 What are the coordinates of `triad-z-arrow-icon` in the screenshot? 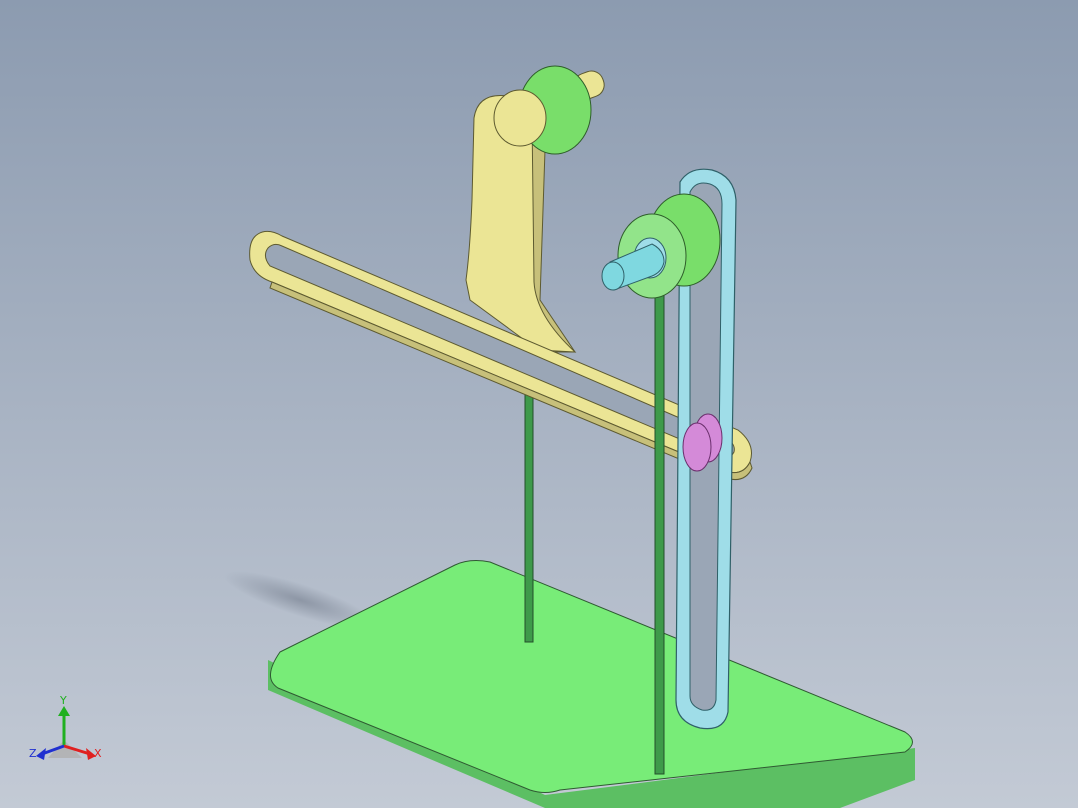 It's located at (41, 754).